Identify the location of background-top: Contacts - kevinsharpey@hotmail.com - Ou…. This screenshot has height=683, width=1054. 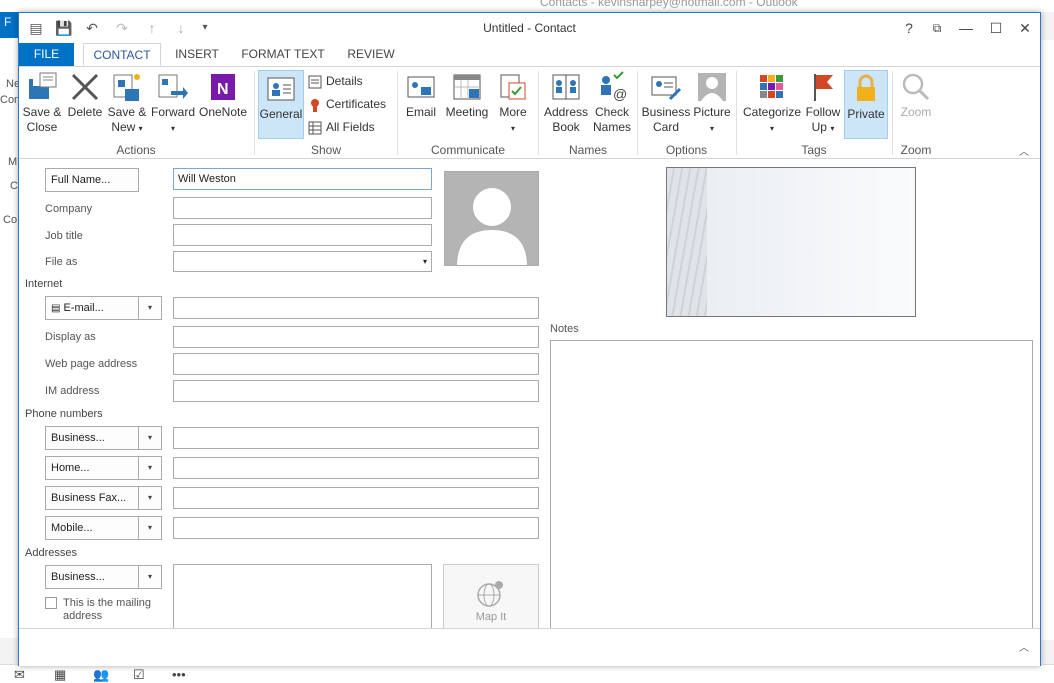
(527, 6).